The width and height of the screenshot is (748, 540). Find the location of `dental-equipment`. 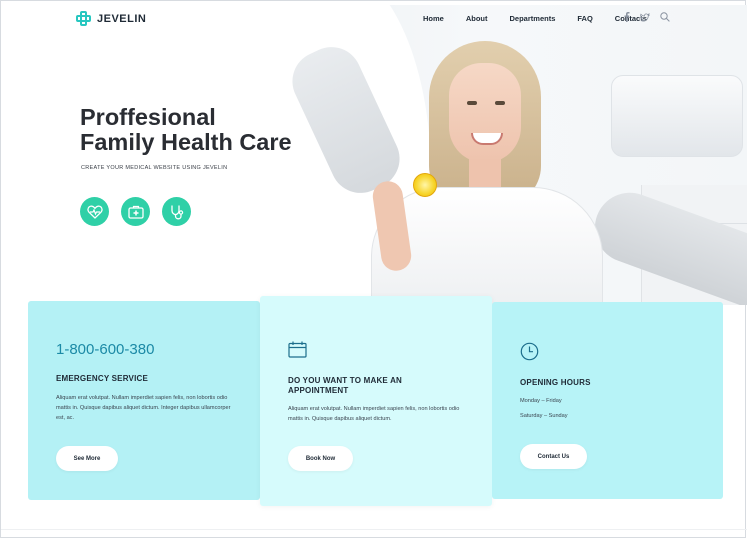

dental-equipment is located at coordinates (677, 116).